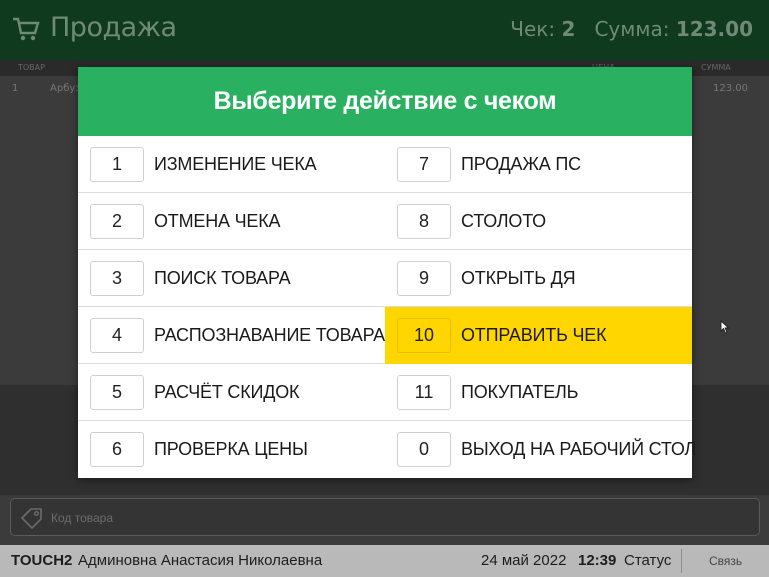  What do you see at coordinates (117, 449) in the screenshot?
I see `option-key: 6` at bounding box center [117, 449].